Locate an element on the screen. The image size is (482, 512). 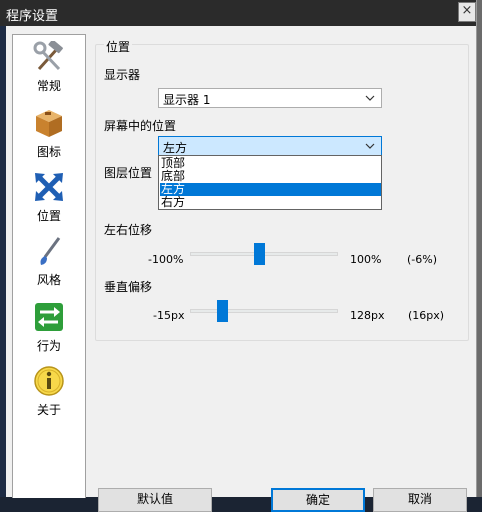
sidebar: 常规 图标 位置 风格 行为 关于 is located at coordinates (49, 266).